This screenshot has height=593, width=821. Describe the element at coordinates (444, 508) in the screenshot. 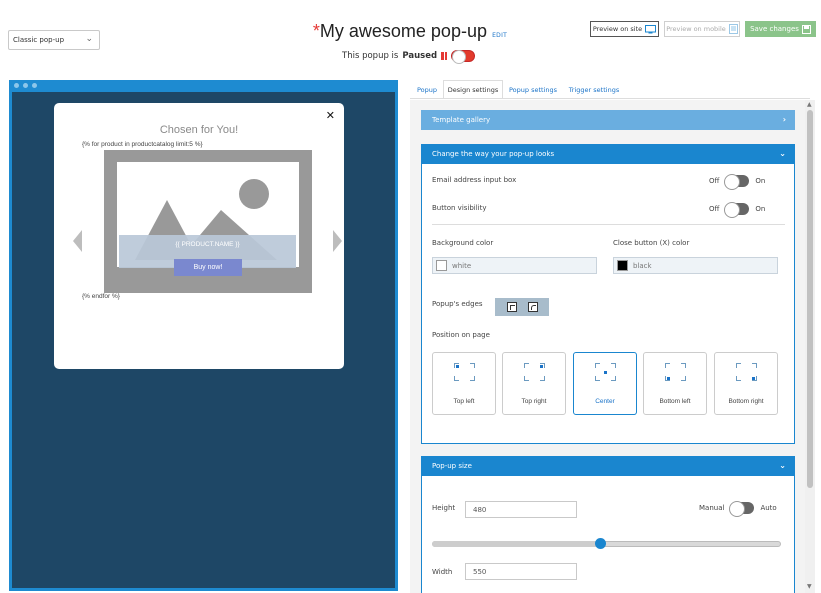

I see `height-label: Height` at that location.